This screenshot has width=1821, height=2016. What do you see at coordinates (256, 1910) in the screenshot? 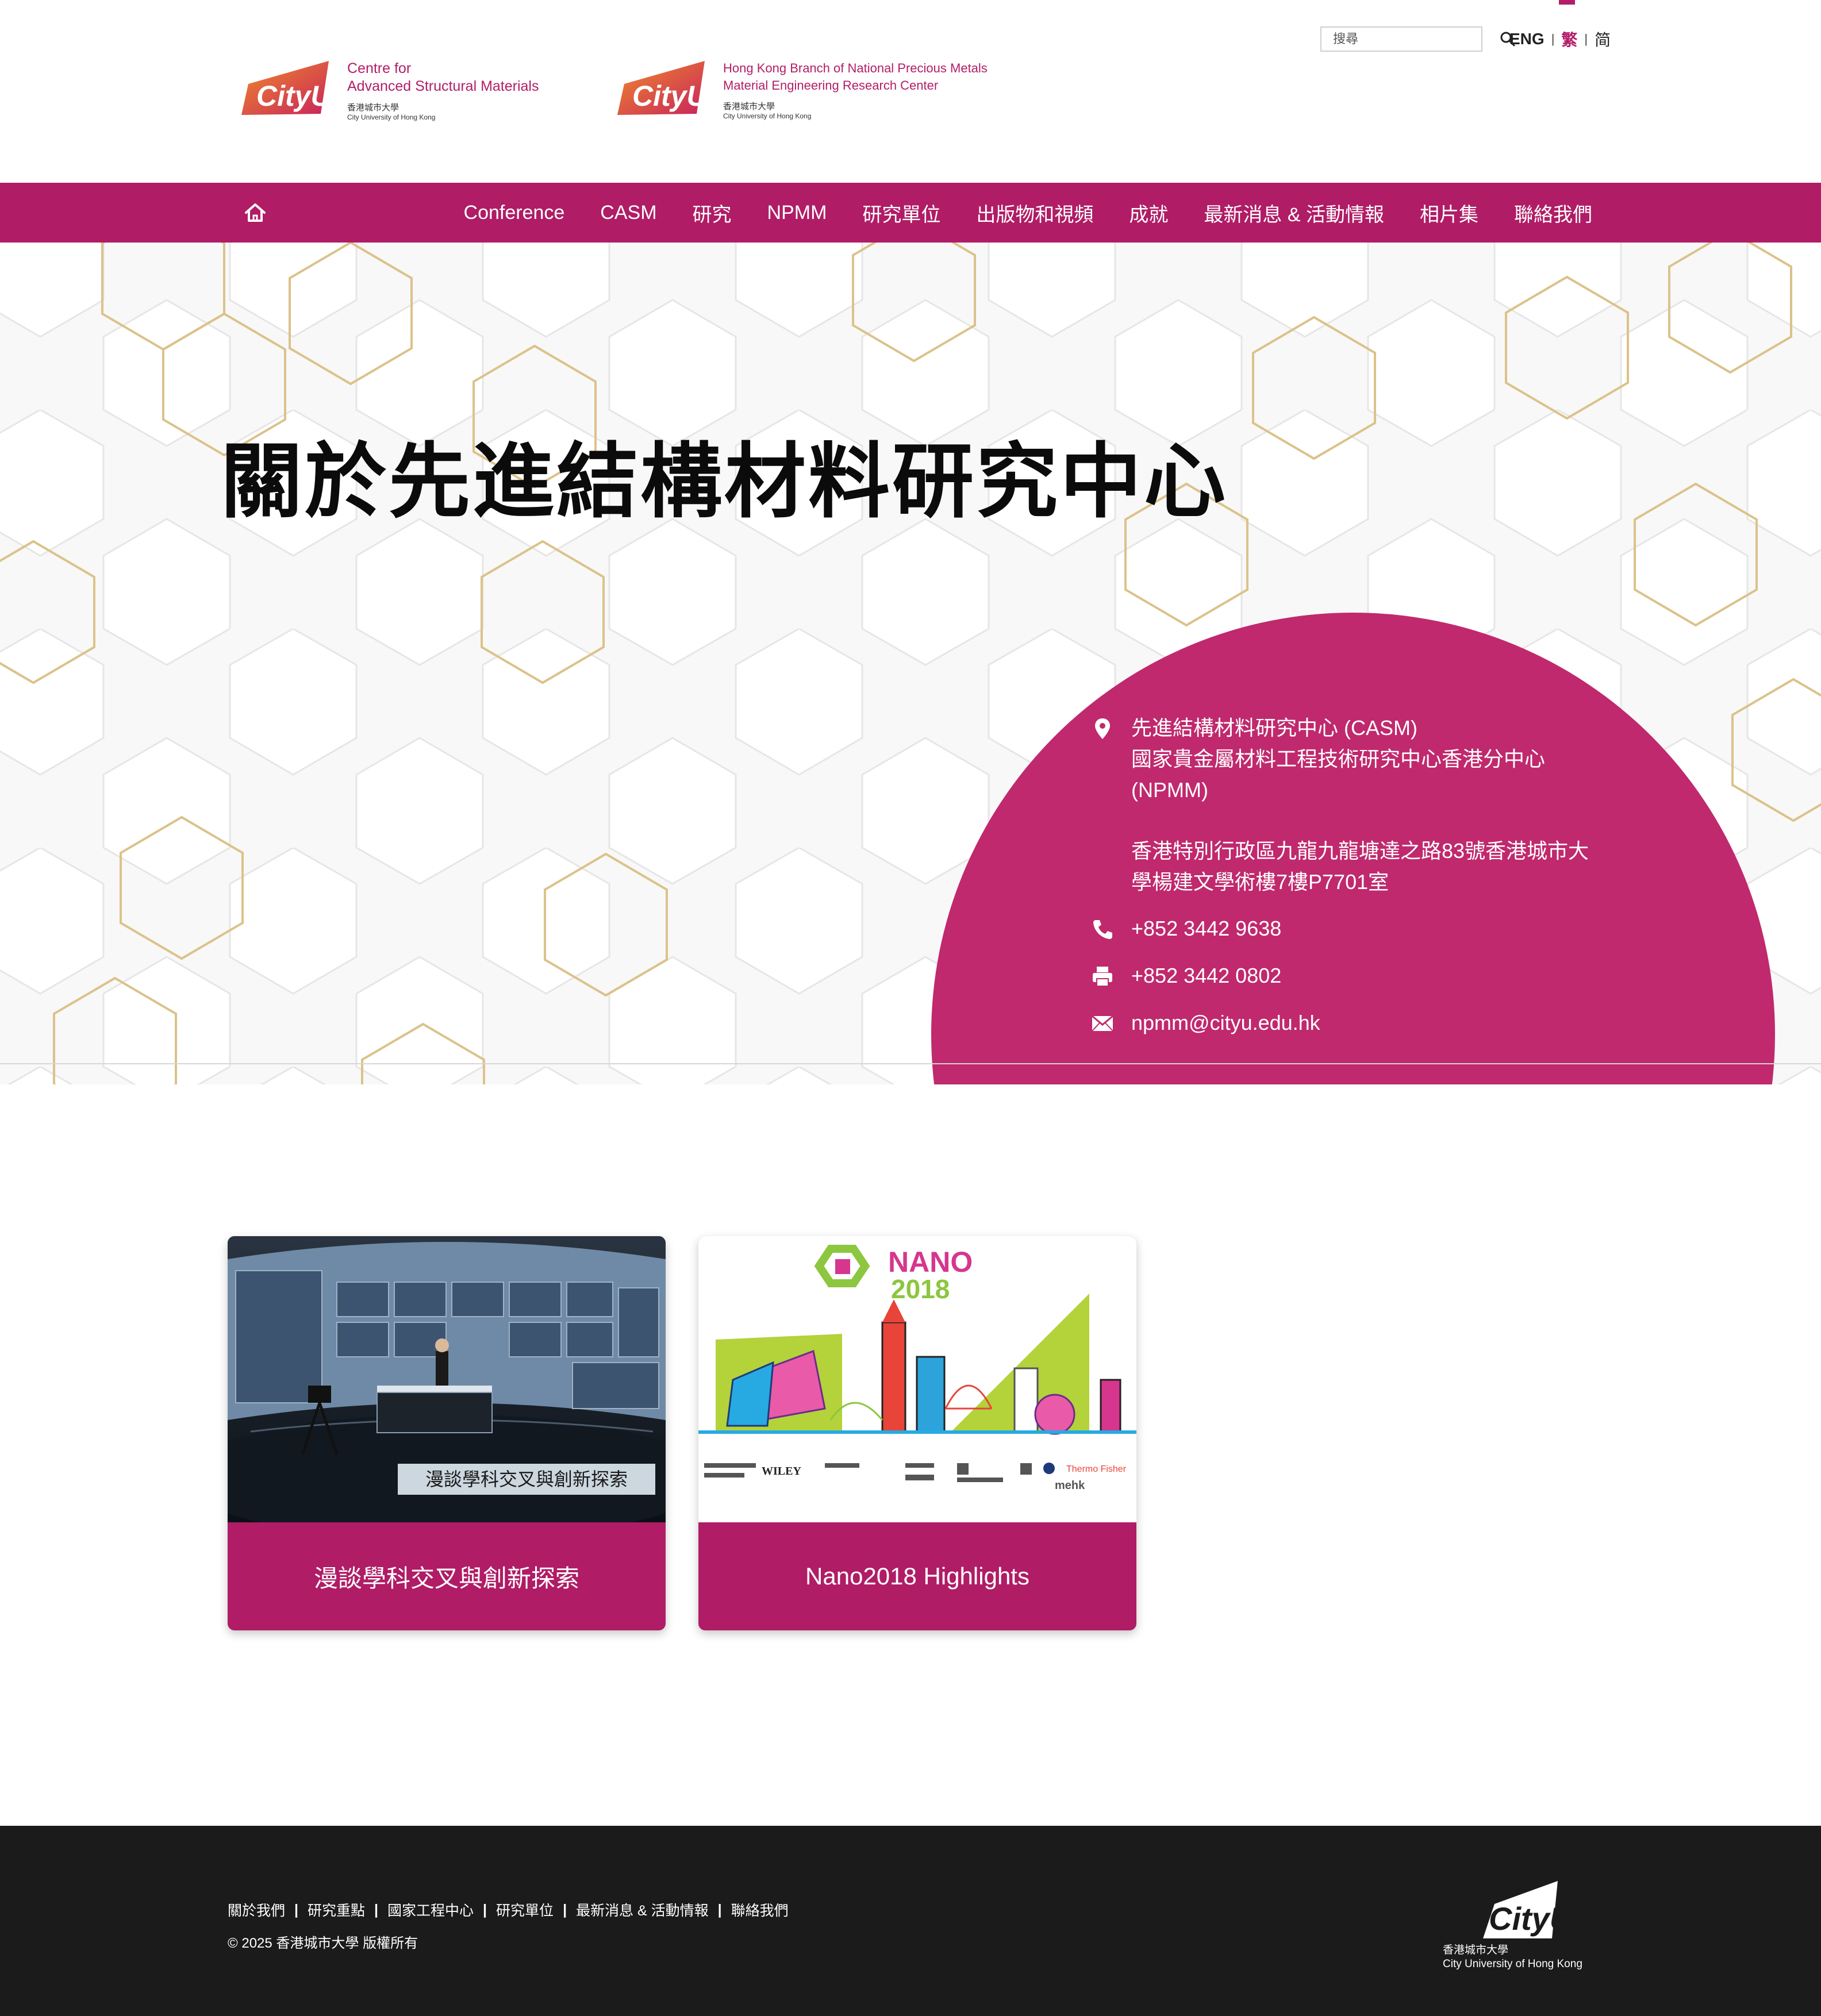
I see `footer-link-about: 關於我們` at bounding box center [256, 1910].